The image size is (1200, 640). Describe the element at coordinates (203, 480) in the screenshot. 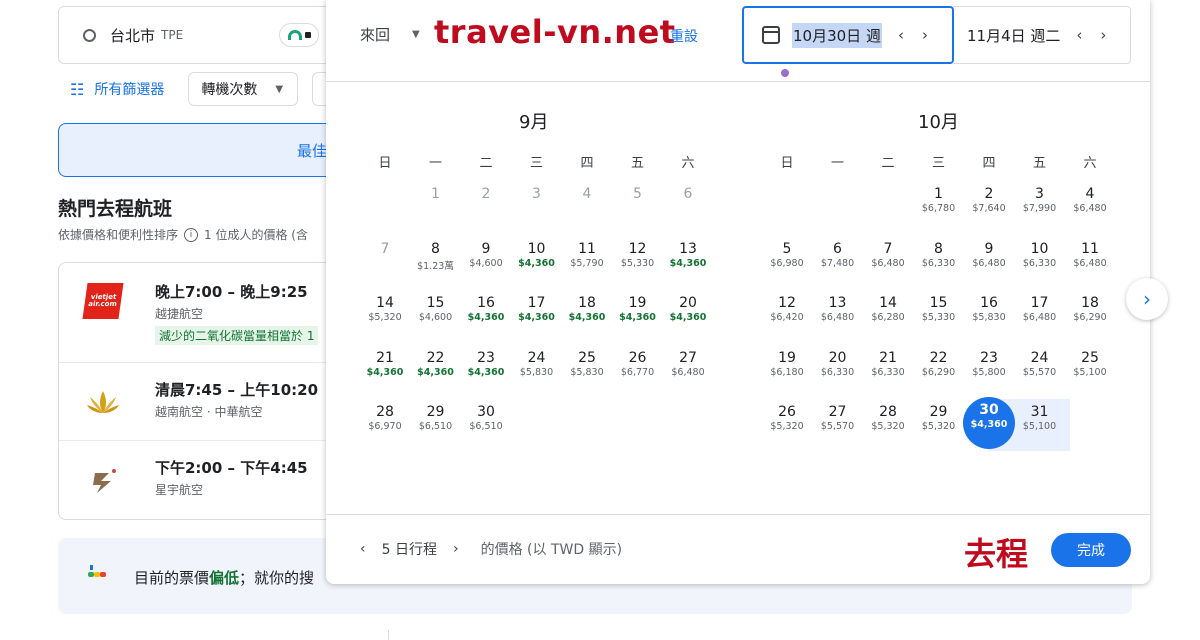

I see `flight-row: 下午2:00 – 下午4:45 星宇航空` at that location.